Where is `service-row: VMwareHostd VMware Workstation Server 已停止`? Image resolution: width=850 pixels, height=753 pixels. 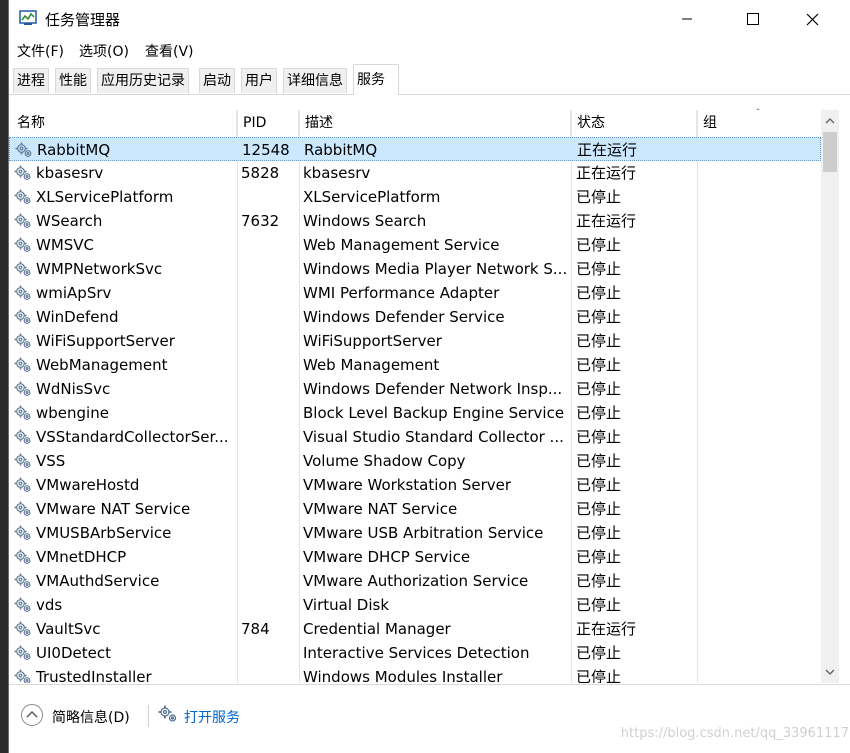 service-row: VMwareHostd VMware Workstation Server 已停止 is located at coordinates (415, 485).